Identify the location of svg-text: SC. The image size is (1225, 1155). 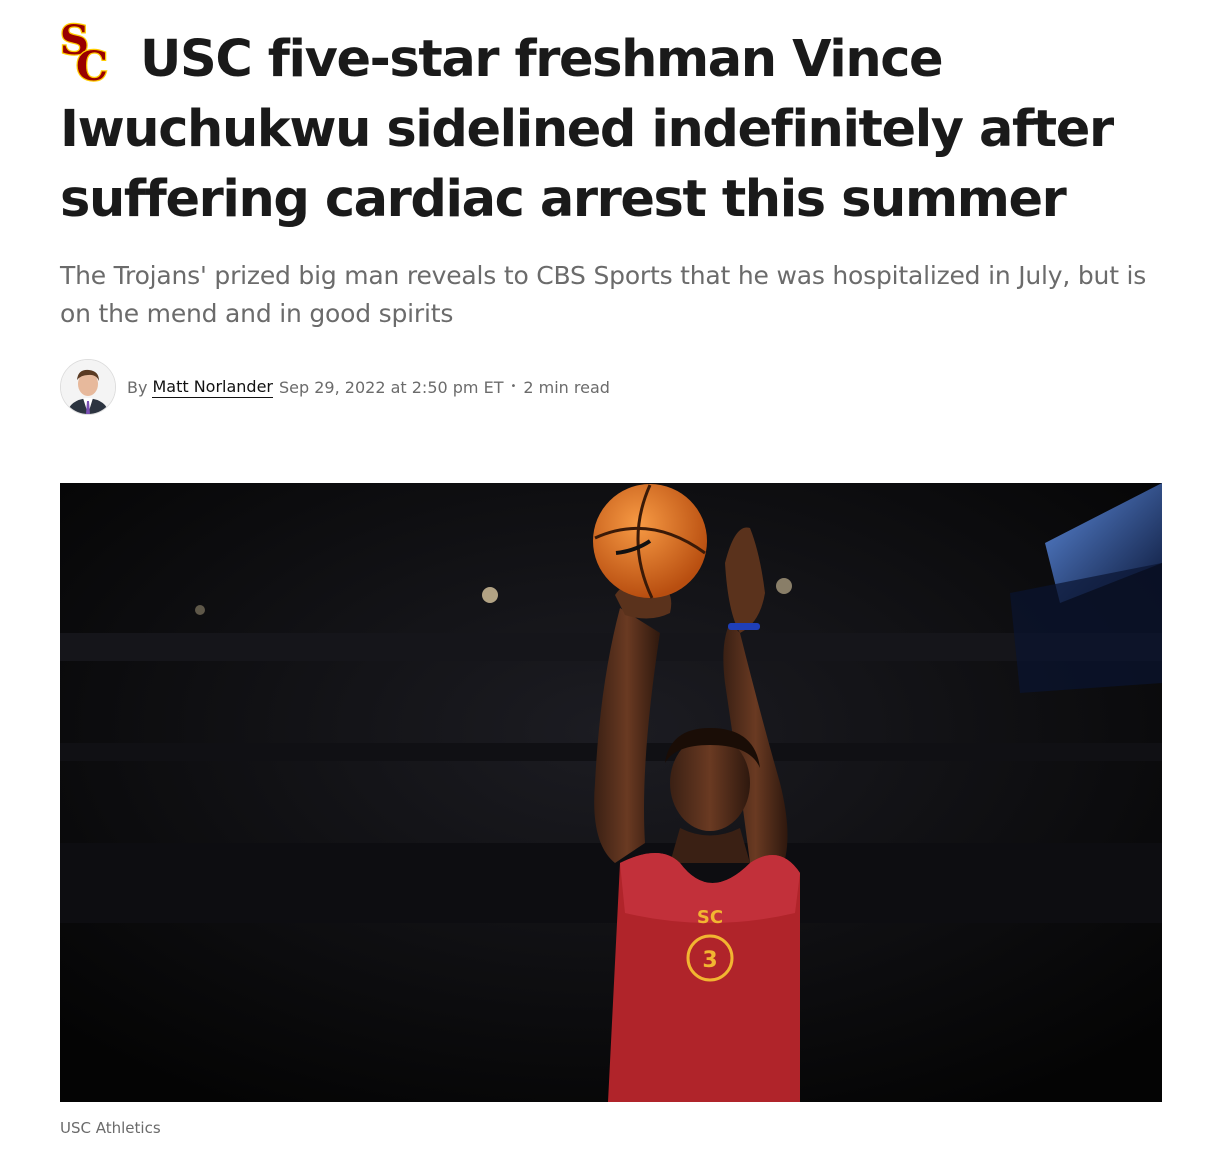
(710, 917).